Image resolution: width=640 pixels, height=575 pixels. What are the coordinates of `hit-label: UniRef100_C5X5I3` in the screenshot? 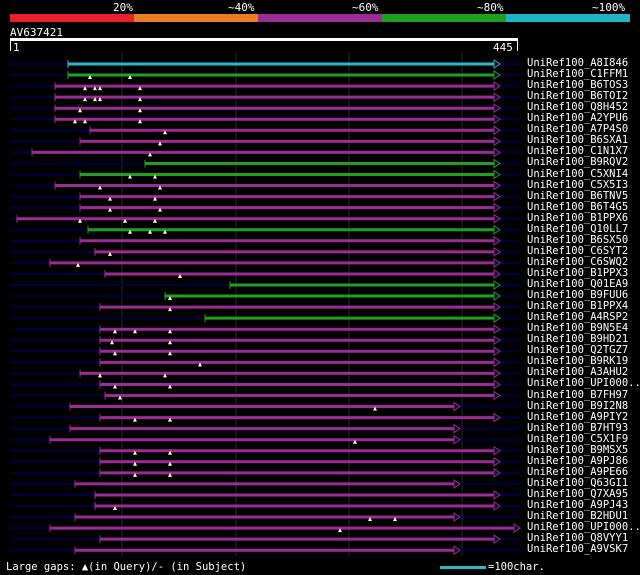 It's located at (577, 185).